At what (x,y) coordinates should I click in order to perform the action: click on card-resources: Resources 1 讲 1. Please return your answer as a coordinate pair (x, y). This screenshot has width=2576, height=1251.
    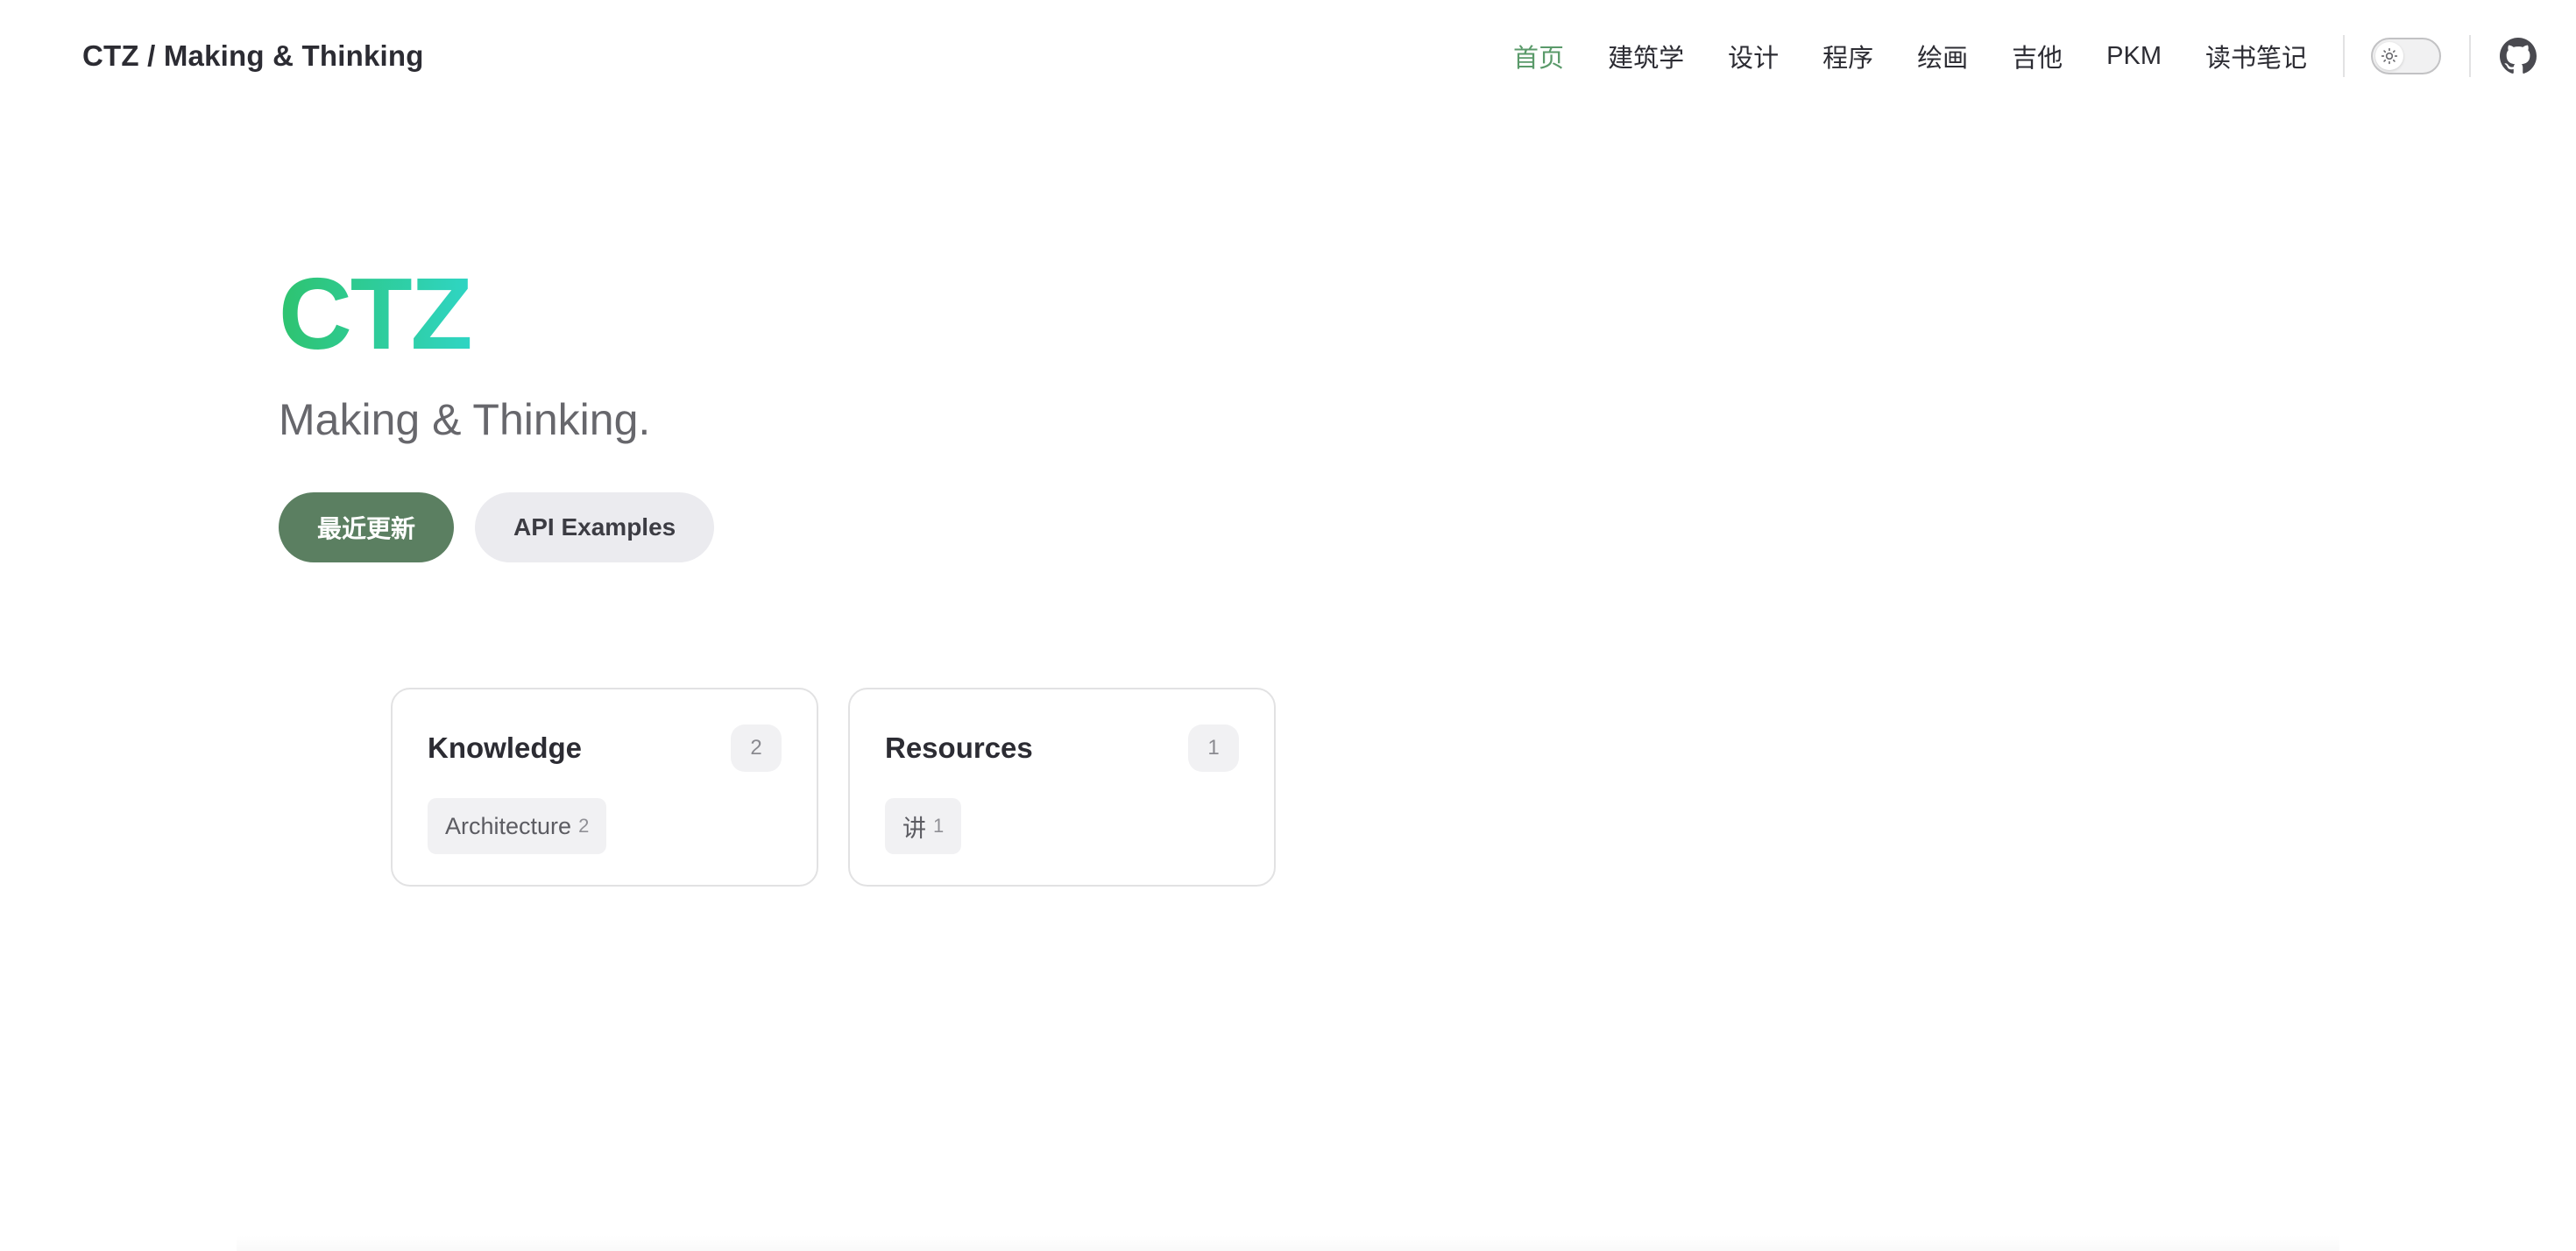
    Looking at the image, I should click on (1062, 787).